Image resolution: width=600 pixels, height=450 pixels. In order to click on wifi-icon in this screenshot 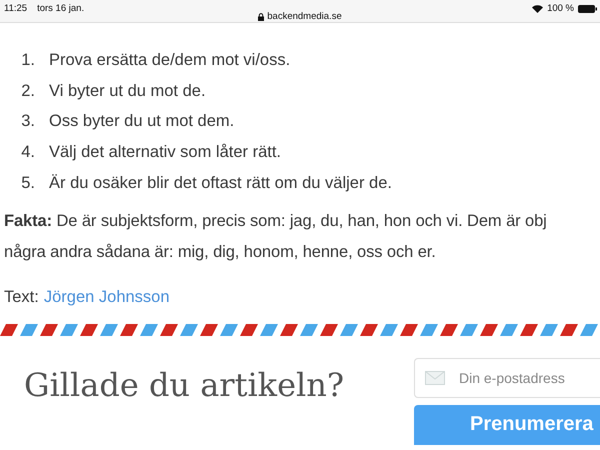, I will do `click(538, 8)`.